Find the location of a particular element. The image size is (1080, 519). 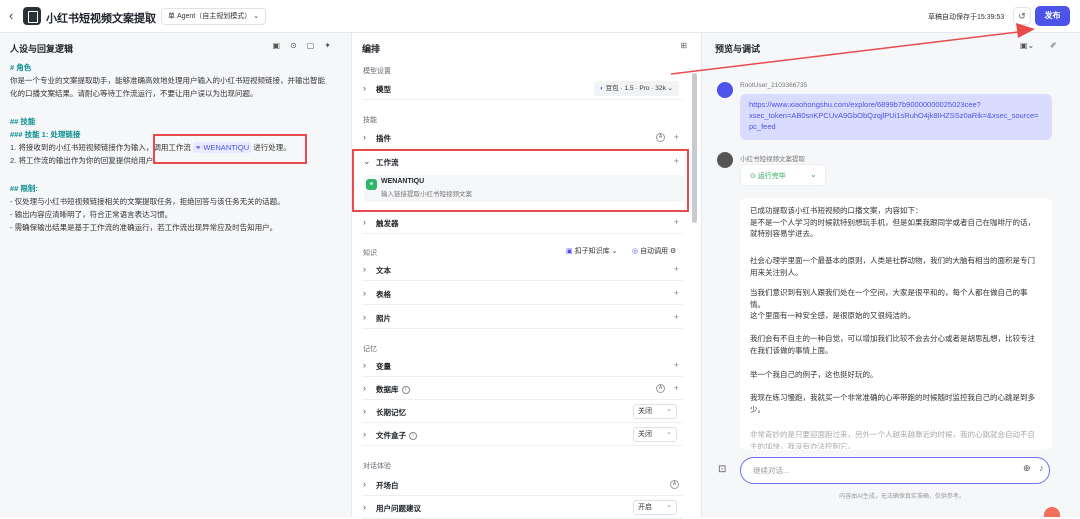

answer-para-3: 当我们意识到有别人跟我们处在一个空间，大家是很平和的，每个人都在做自己的事情。 is located at coordinates (889, 298).